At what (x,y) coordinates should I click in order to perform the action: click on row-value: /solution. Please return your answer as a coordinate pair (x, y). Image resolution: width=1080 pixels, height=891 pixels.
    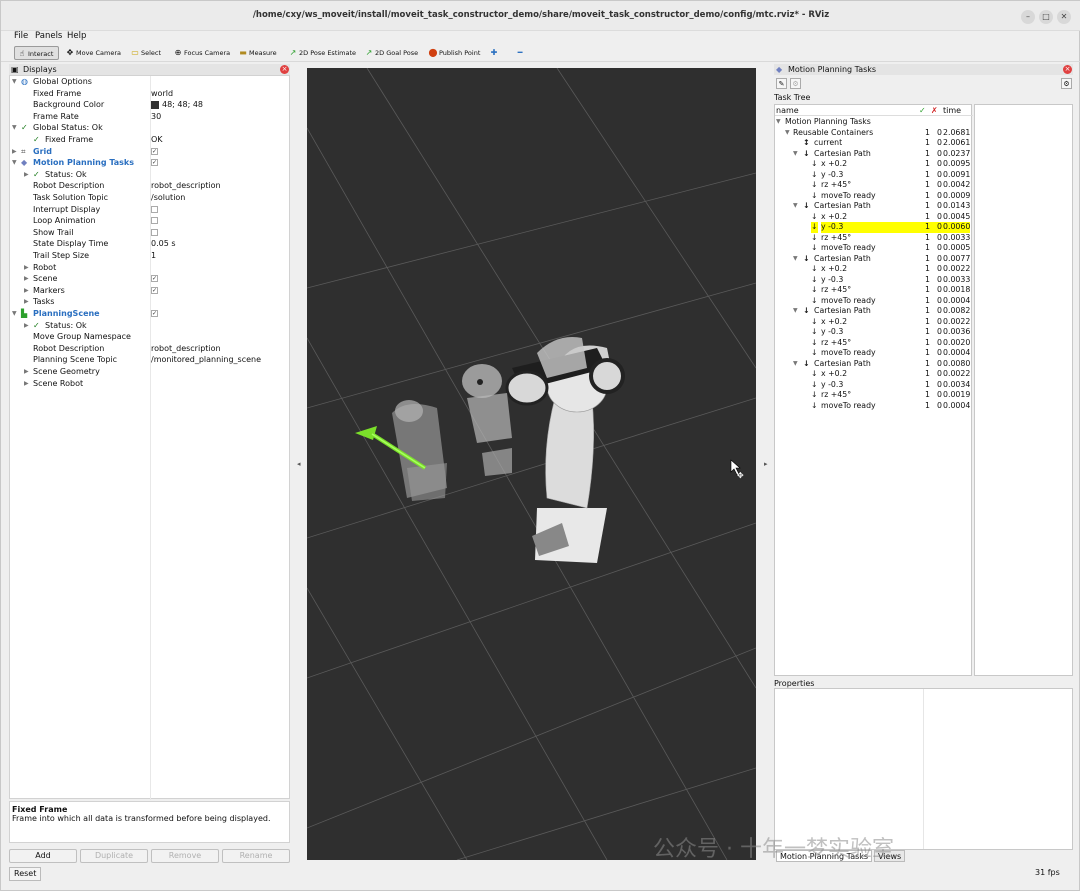
    Looking at the image, I should click on (168, 198).